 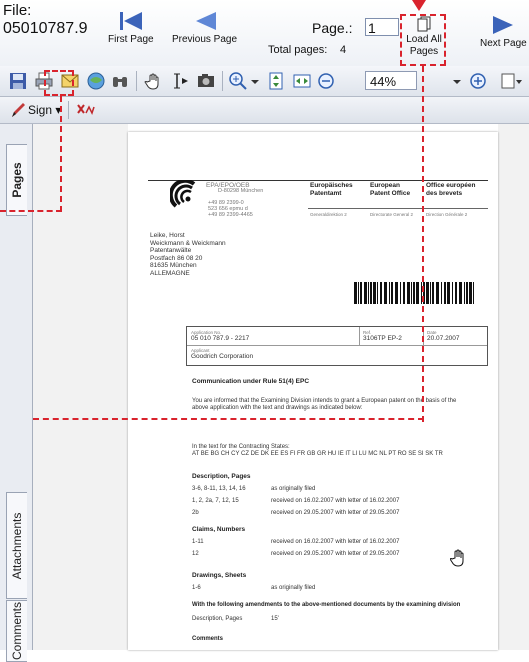 I want to click on drawings-row-source: as originally filed, so click(x=293, y=588).